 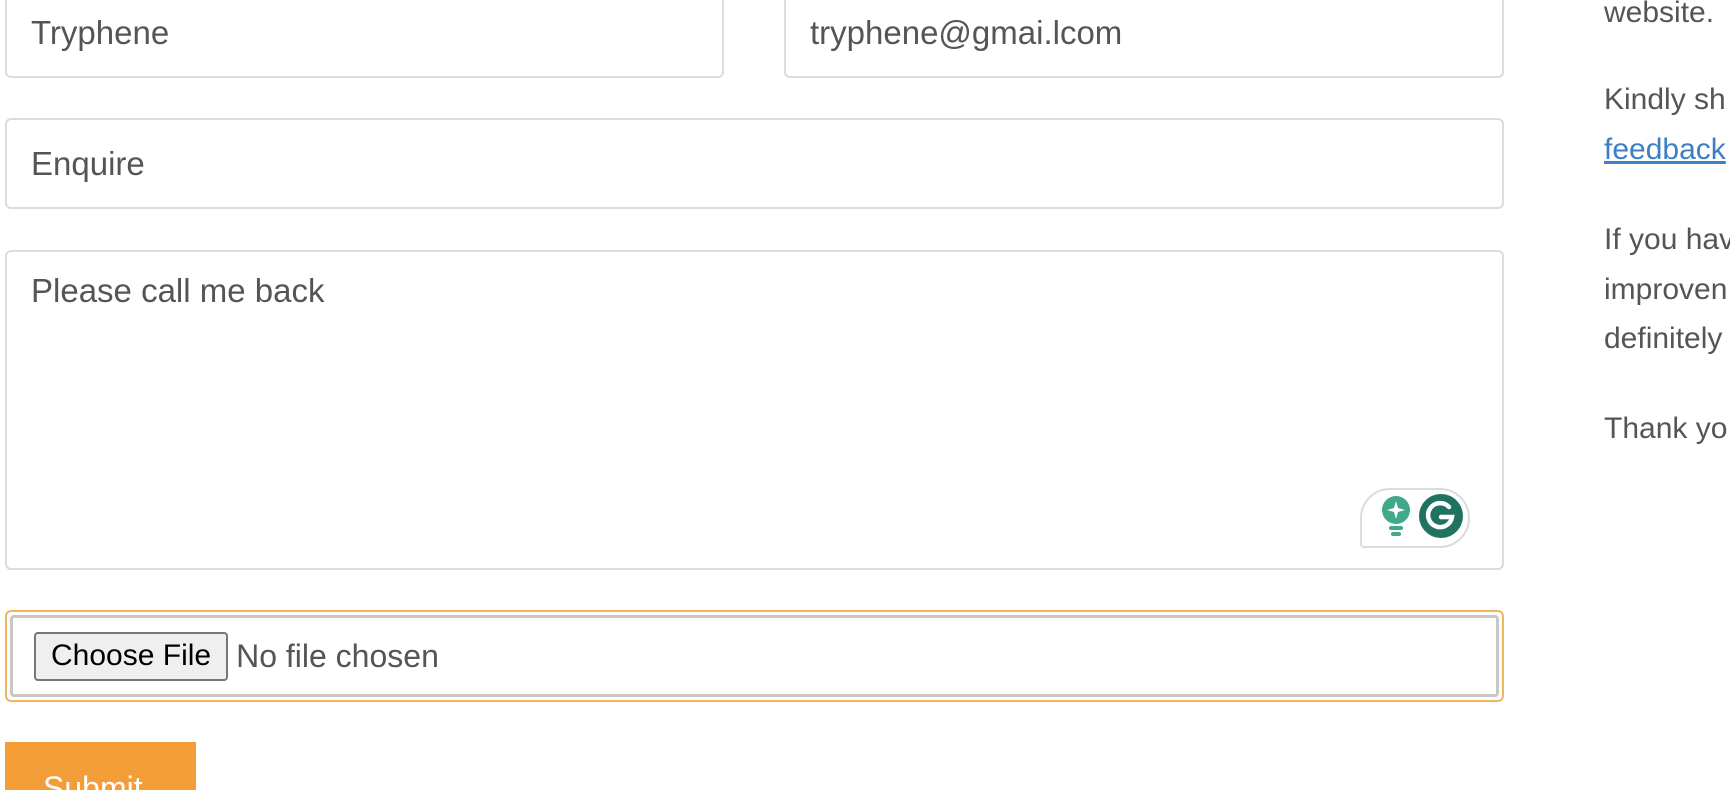 What do you see at coordinates (1415, 518) in the screenshot?
I see `grammarly-widget` at bounding box center [1415, 518].